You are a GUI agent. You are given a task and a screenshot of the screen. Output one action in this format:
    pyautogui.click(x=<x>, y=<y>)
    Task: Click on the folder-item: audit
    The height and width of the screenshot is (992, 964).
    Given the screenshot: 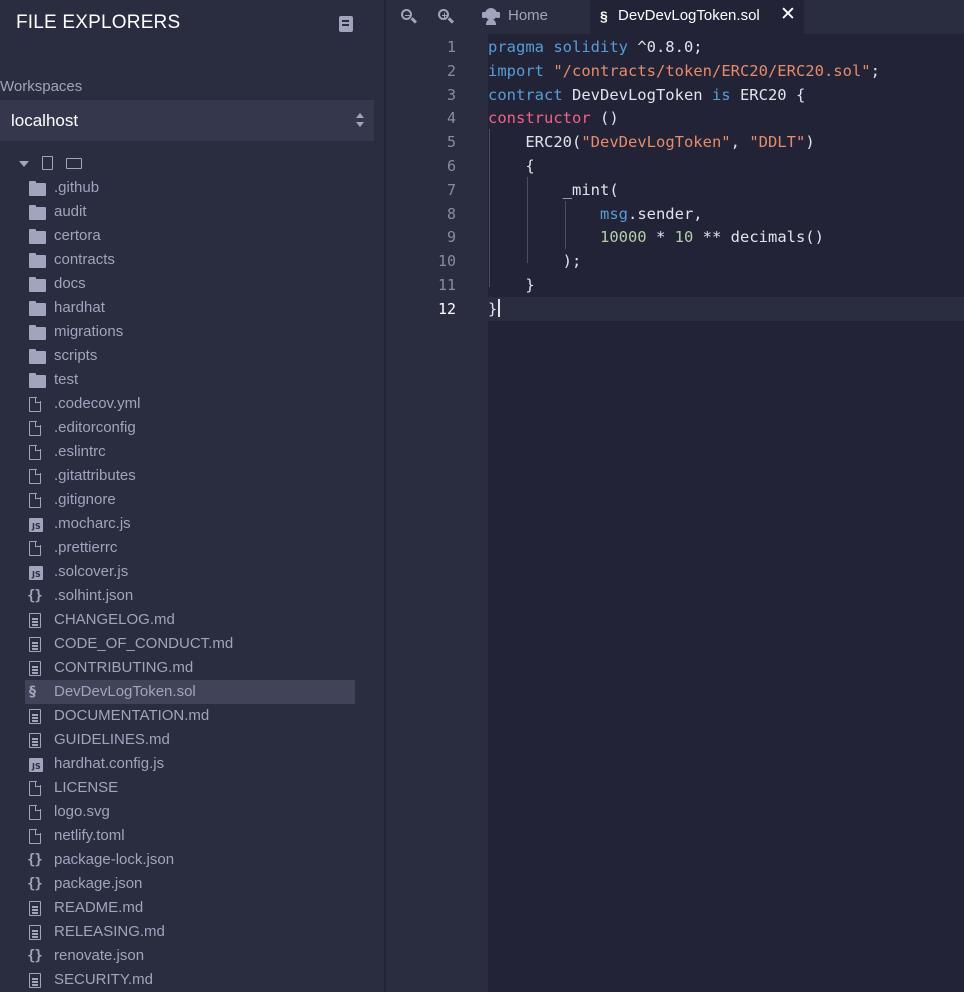 What is the action you would take?
    pyautogui.click(x=190, y=212)
    